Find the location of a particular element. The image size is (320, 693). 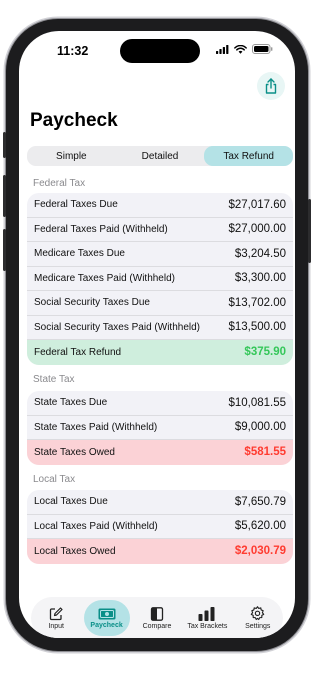

edit-icon is located at coordinates (56, 613).